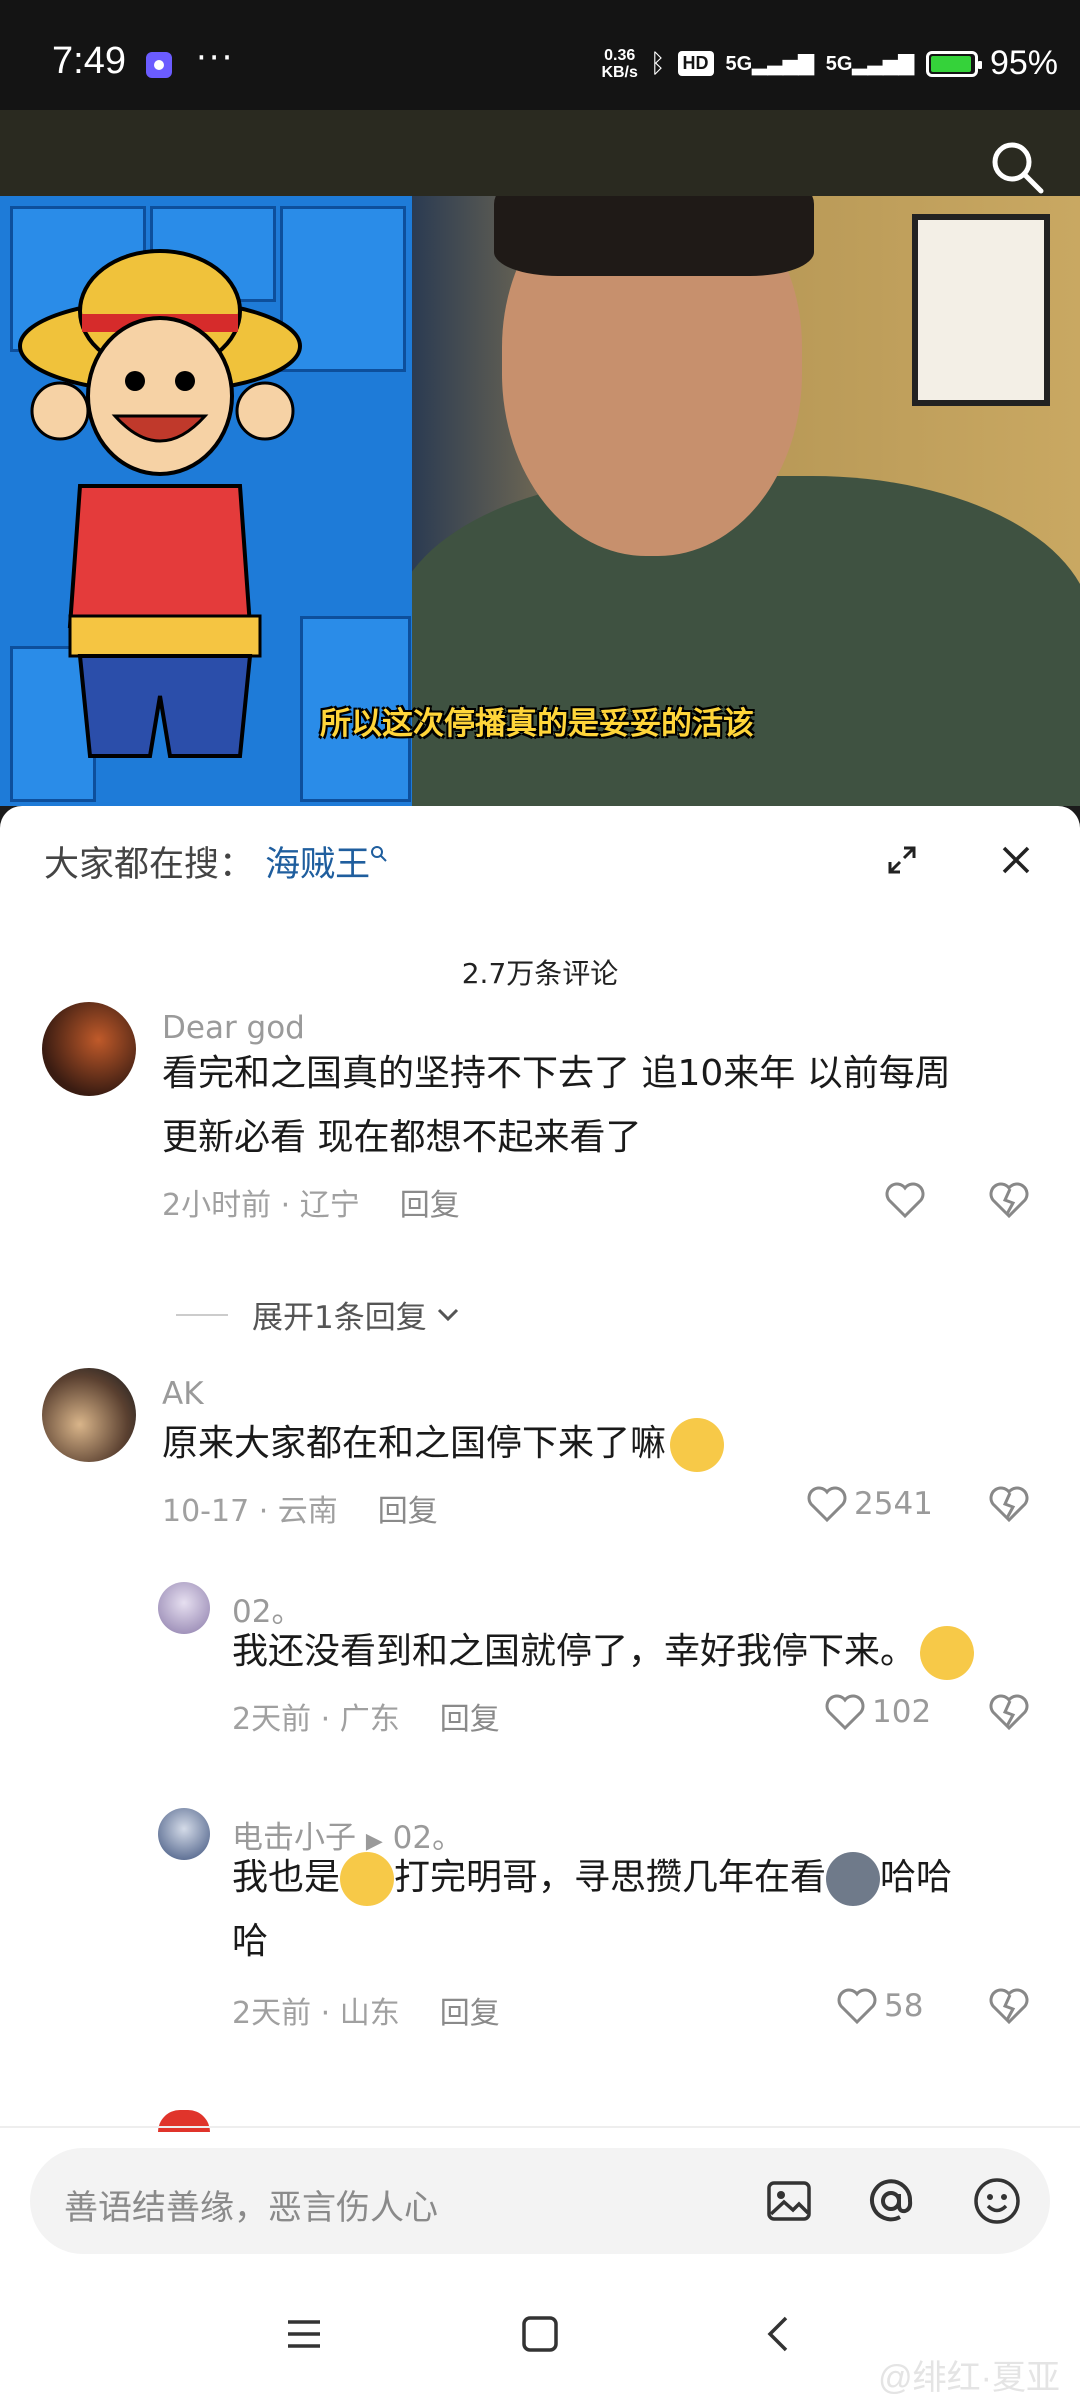  I want to click on signal-icon-1: 5G▂▃▅▇, so click(769, 64).